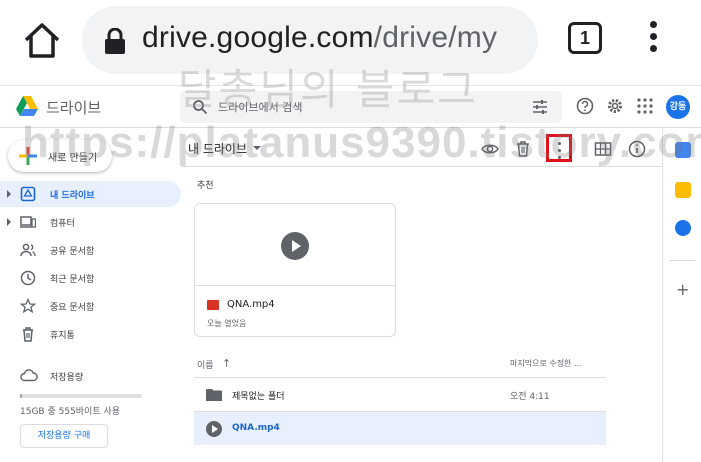 Image resolution: width=701 pixels, height=462 pixels. Describe the element at coordinates (28, 306) in the screenshot. I see `star-icon` at that location.